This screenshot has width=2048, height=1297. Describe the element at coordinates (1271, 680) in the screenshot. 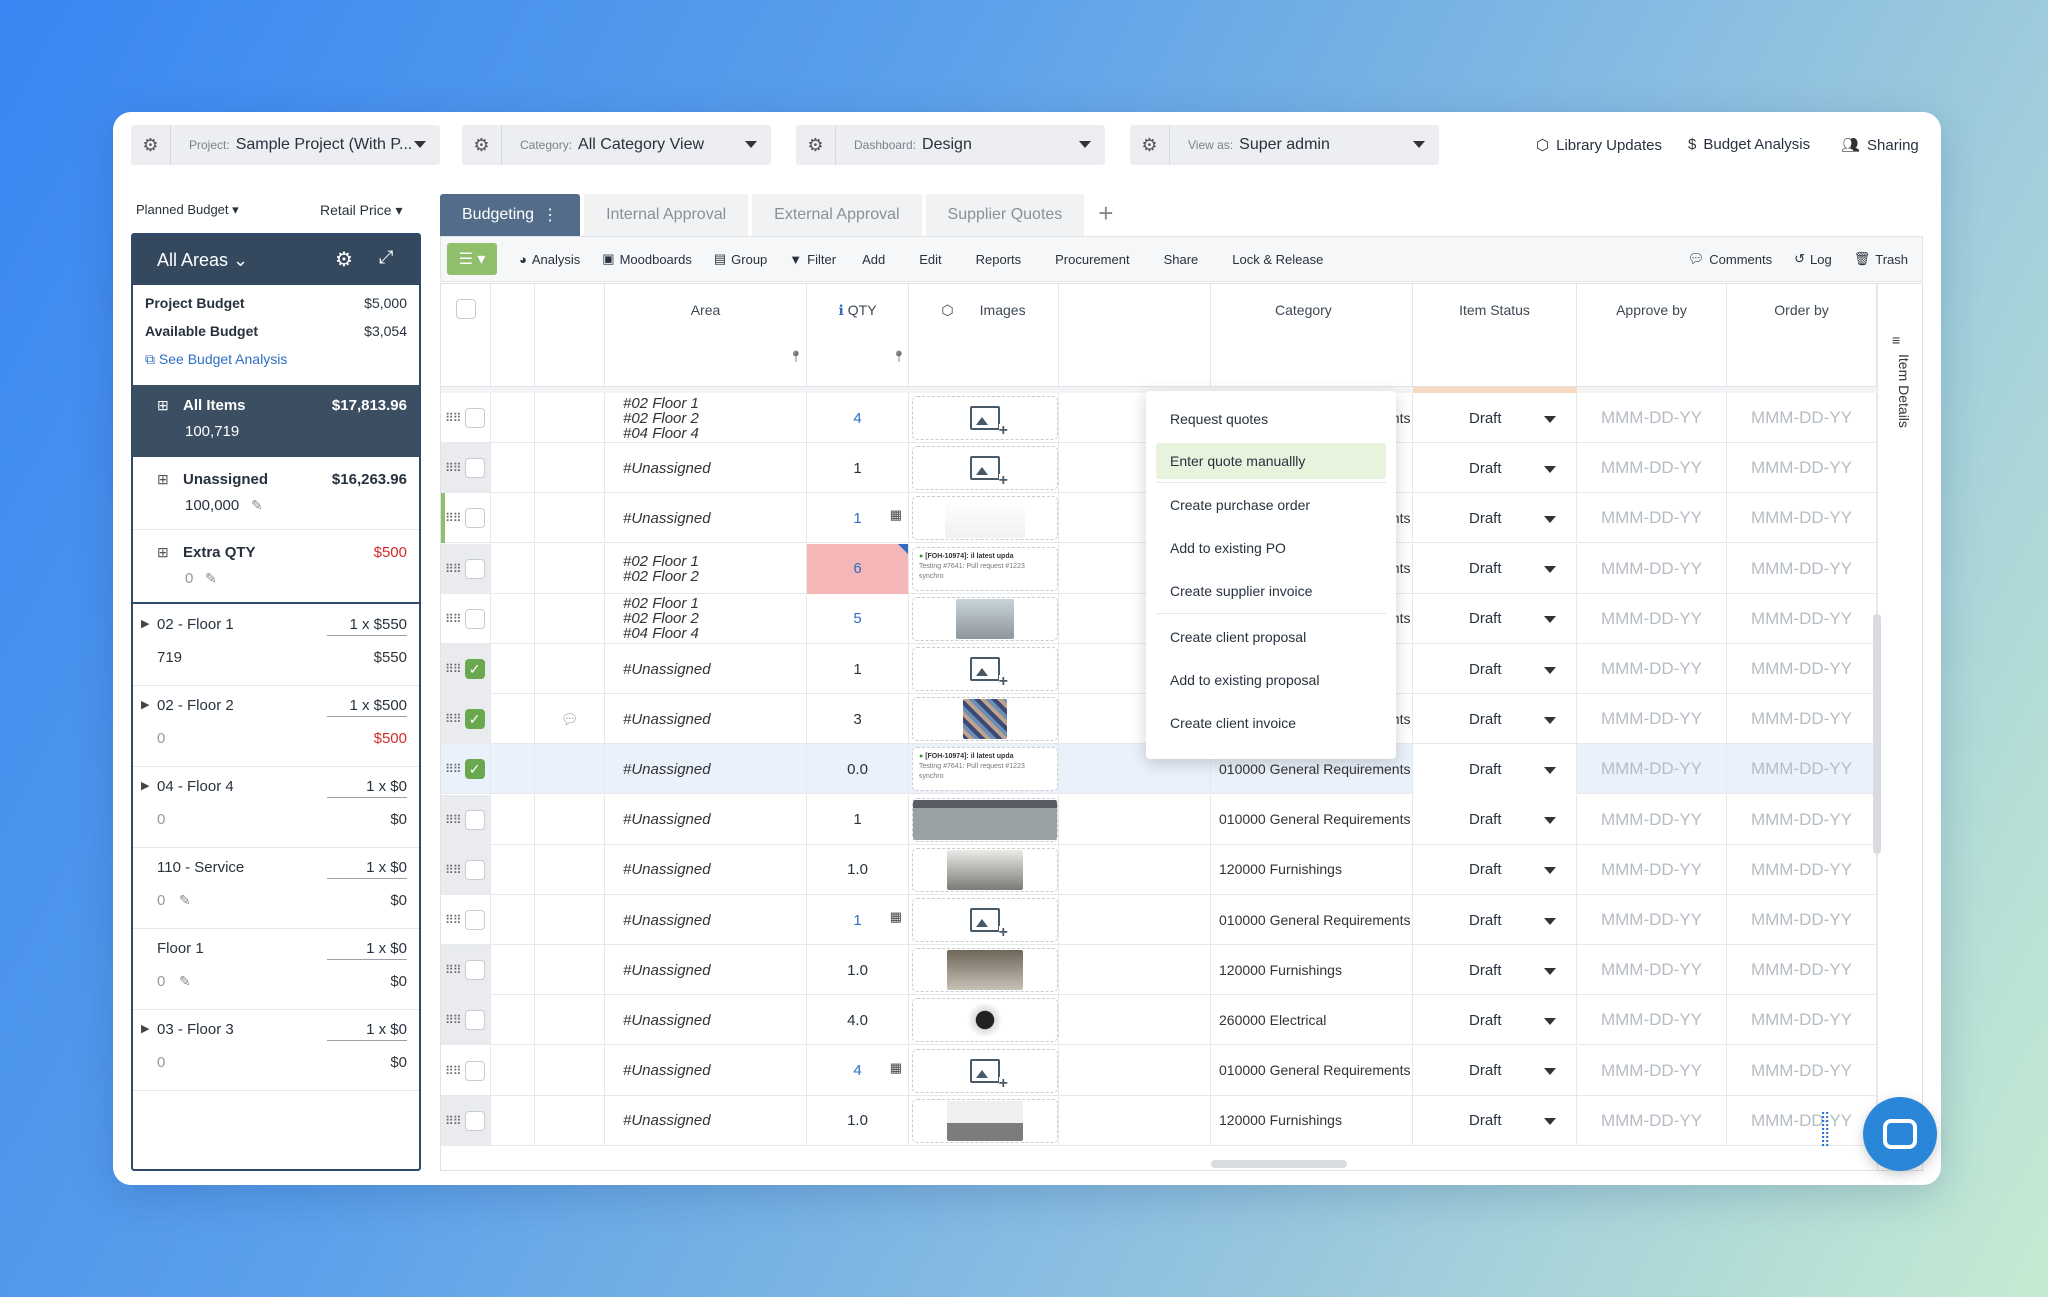

I see `menu-item-add-to-existing-proposal: Add to existing proposal` at that location.